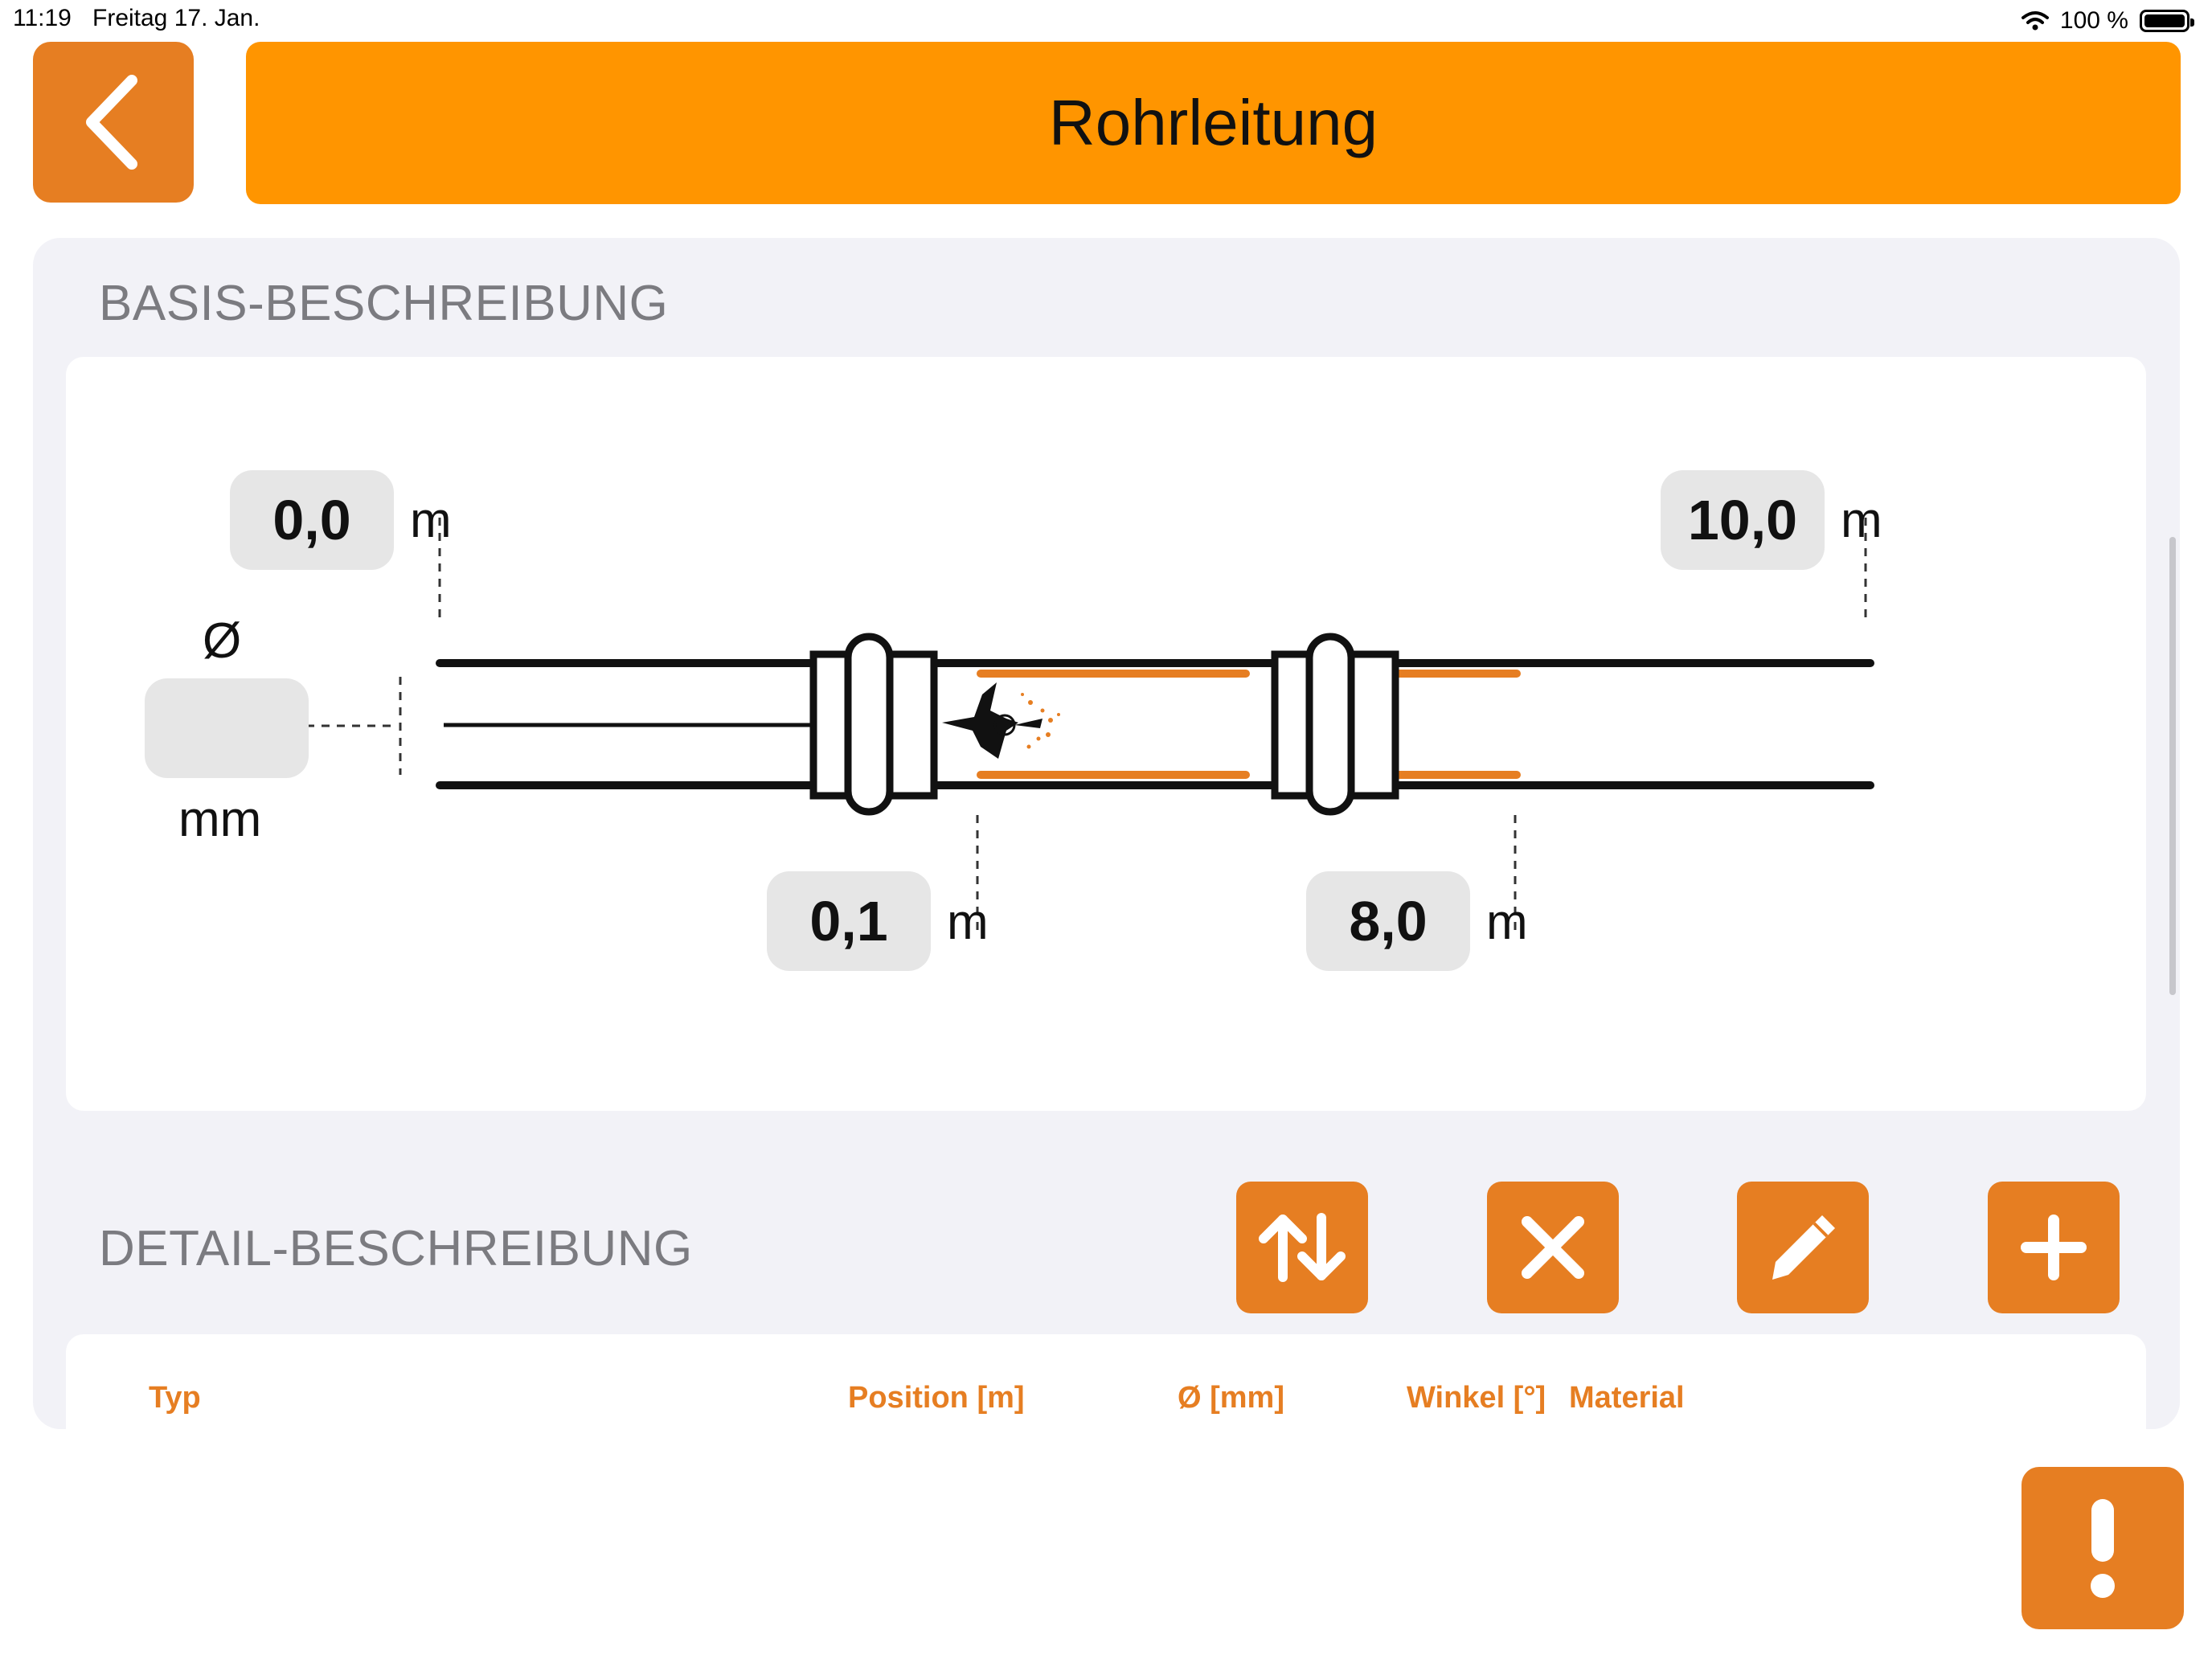 This screenshot has height=1659, width=2212. What do you see at coordinates (1507, 922) in the screenshot?
I see `marker2-unit: m` at bounding box center [1507, 922].